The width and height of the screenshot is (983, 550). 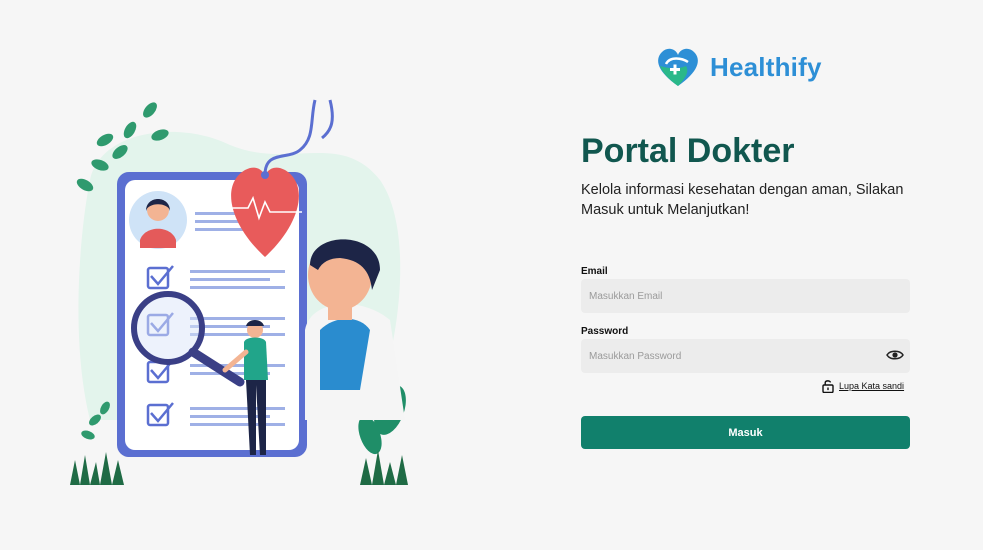 I want to click on email-label: Email, so click(x=594, y=271).